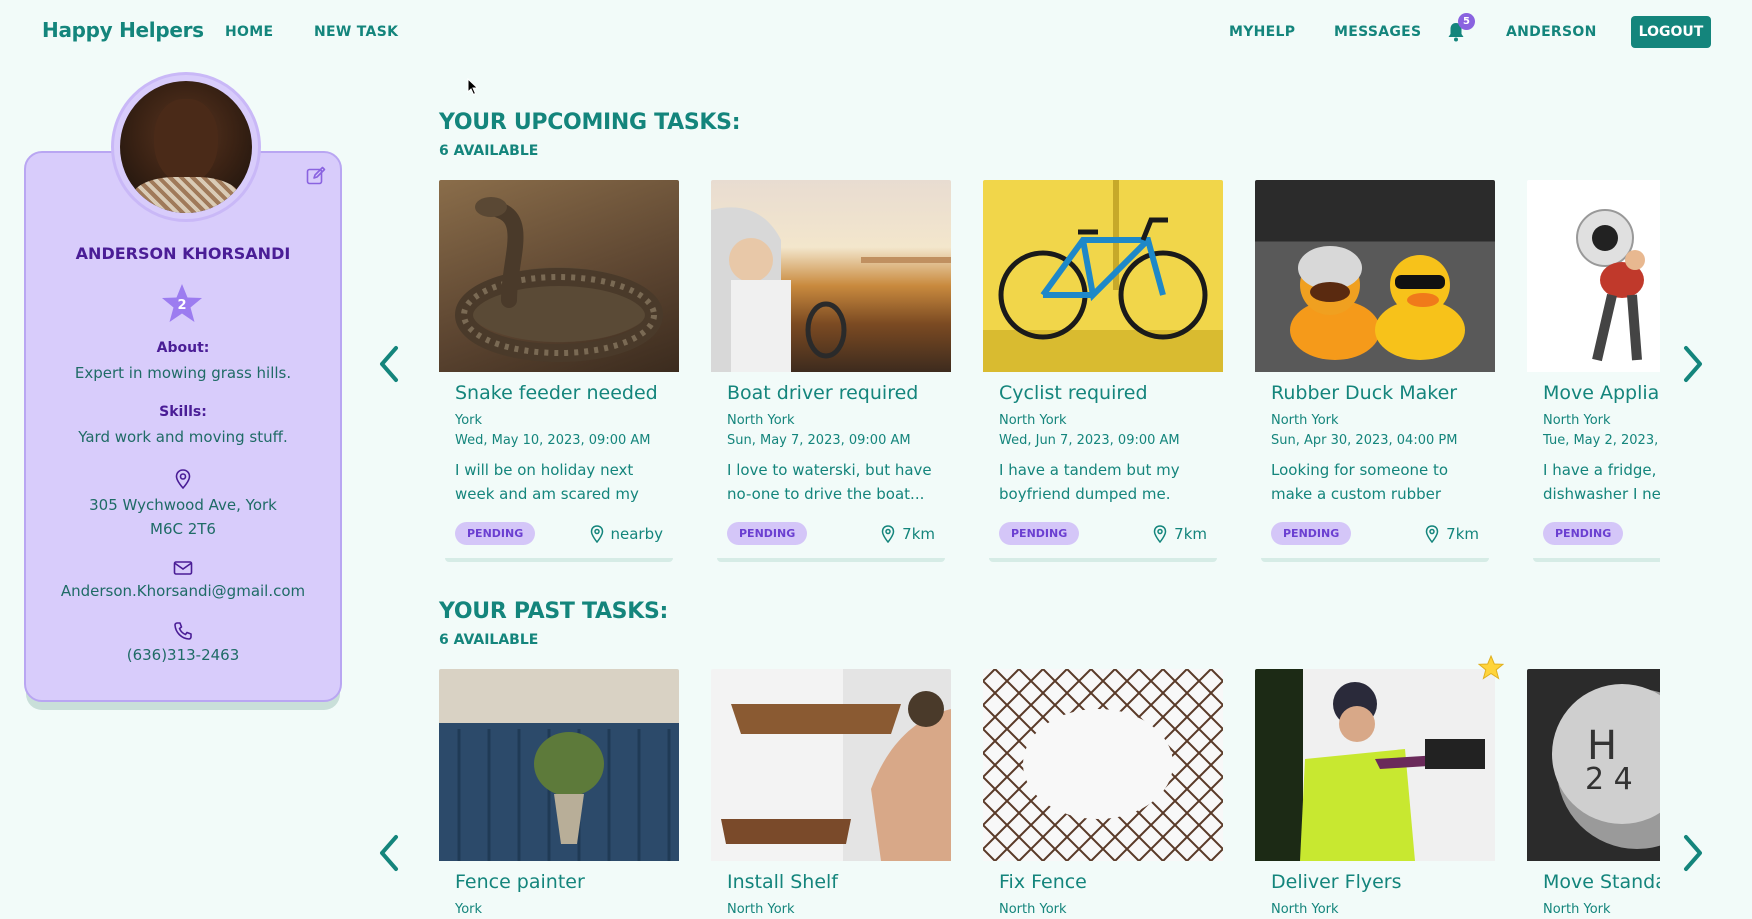 The height and width of the screenshot is (919, 1752). I want to click on past-task-card: H 2 4 Move Standa North York, so click(1593, 793).